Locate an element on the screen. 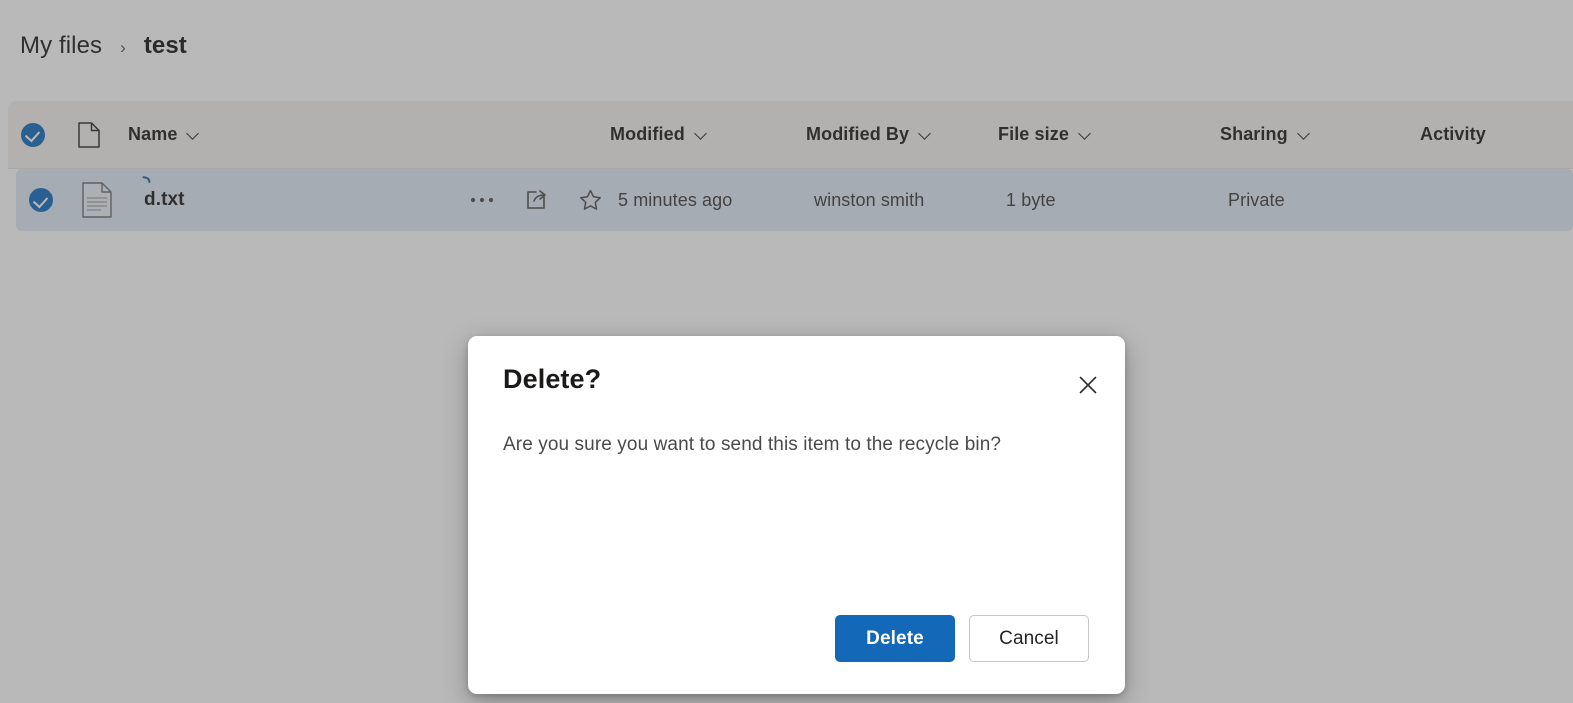 The height and width of the screenshot is (703, 1573). cancel-button: Cancel is located at coordinates (1029, 638).